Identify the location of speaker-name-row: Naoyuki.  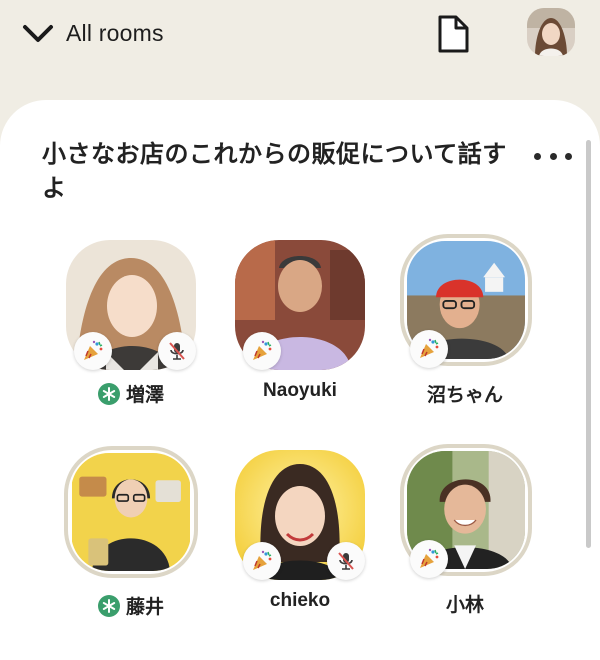
(300, 391).